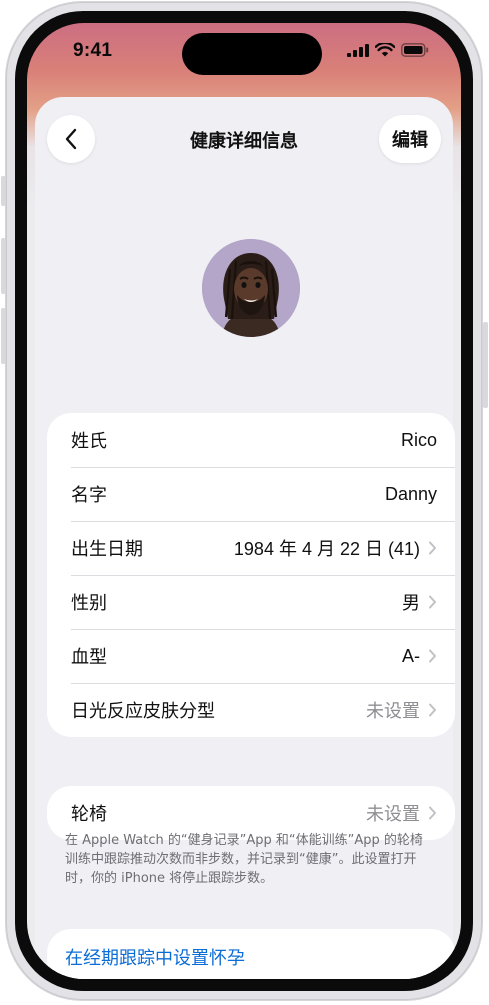 This screenshot has height=1005, width=489. I want to click on edit-button: 编辑, so click(410, 139).